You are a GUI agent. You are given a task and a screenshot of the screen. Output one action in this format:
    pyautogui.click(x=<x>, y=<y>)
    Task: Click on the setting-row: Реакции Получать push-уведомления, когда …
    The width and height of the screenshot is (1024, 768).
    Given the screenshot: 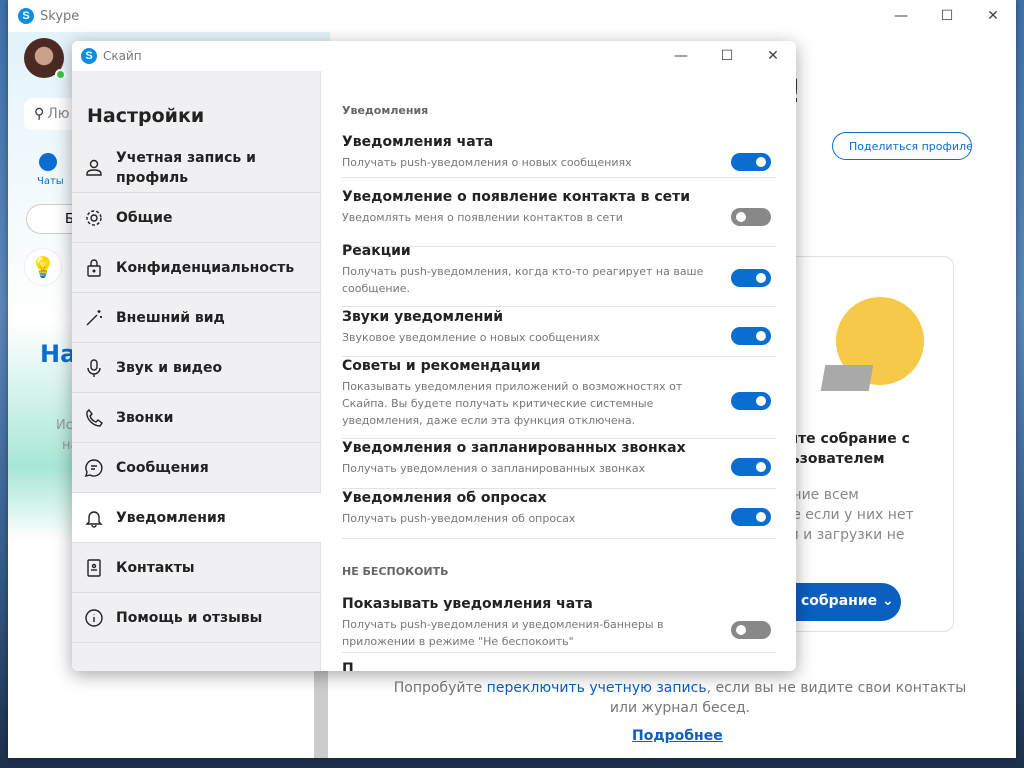 What is the action you would take?
    pyautogui.click(x=559, y=274)
    